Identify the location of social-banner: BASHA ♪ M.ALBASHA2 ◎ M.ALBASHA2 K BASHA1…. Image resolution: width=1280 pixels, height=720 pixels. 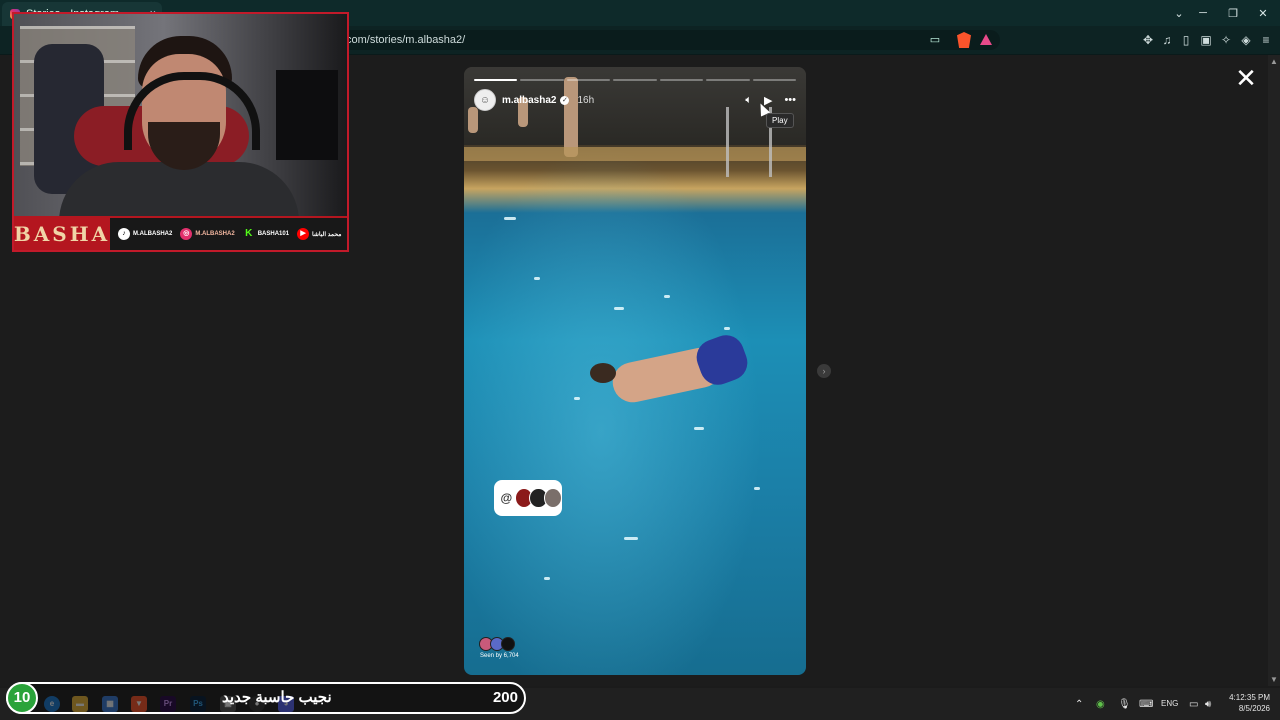
(180, 233).